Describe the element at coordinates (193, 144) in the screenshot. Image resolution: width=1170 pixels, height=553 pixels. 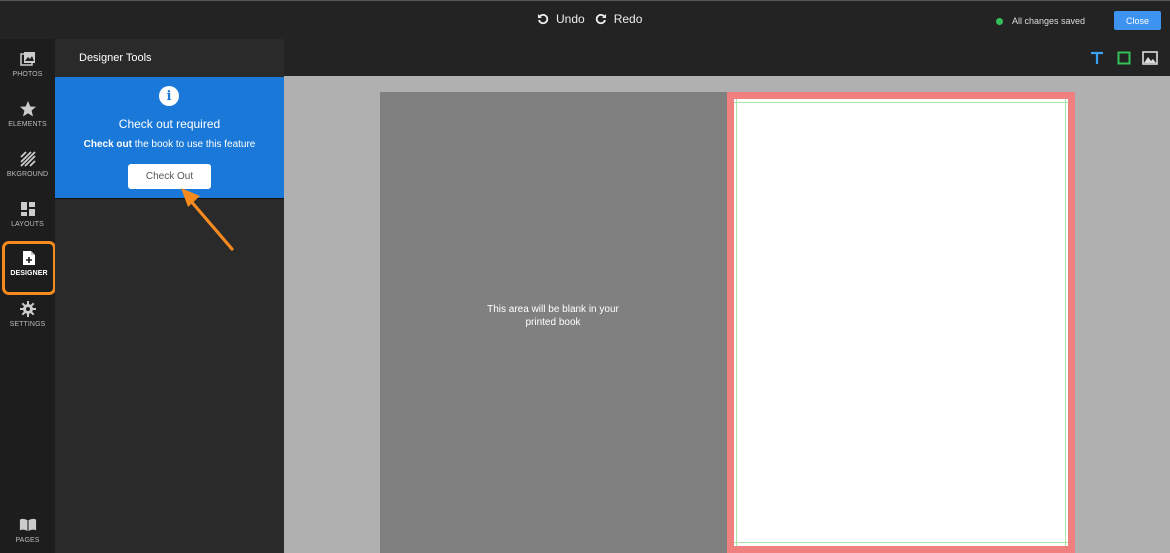
I see `notice-sub-rest: the book to use this feature` at that location.